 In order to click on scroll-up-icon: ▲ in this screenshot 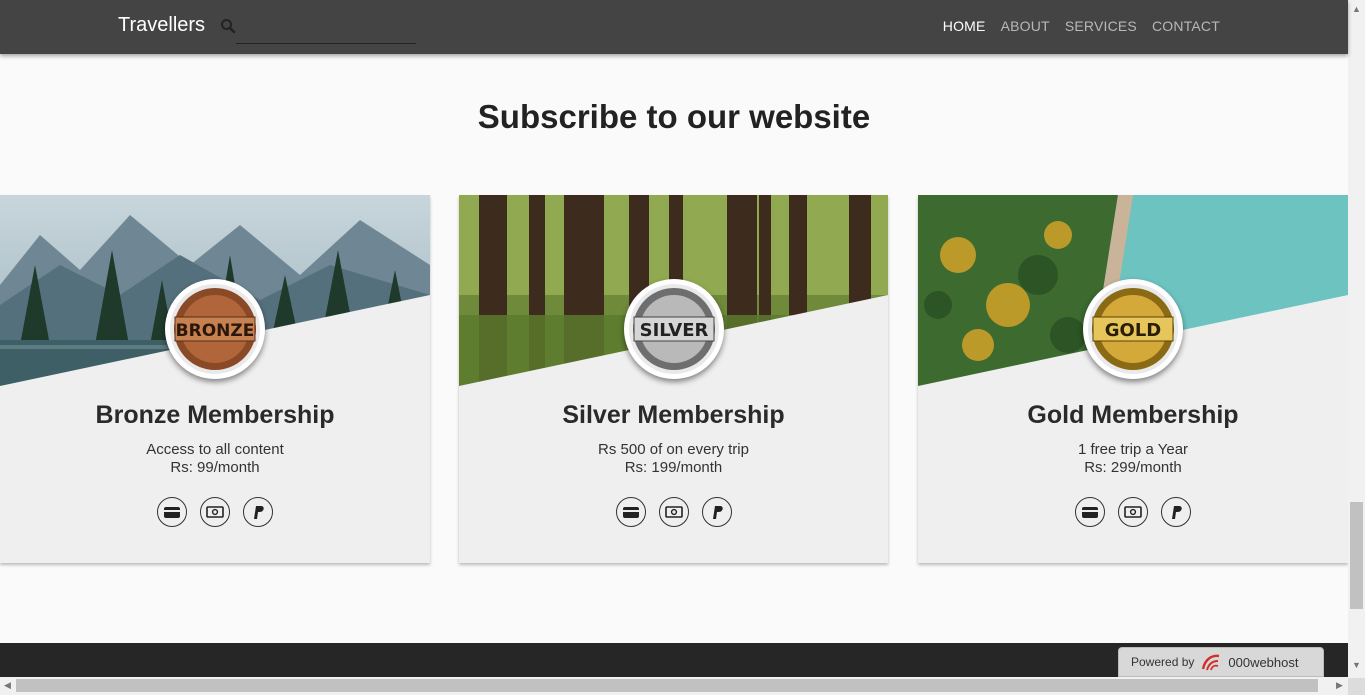, I will do `click(1356, 9)`.